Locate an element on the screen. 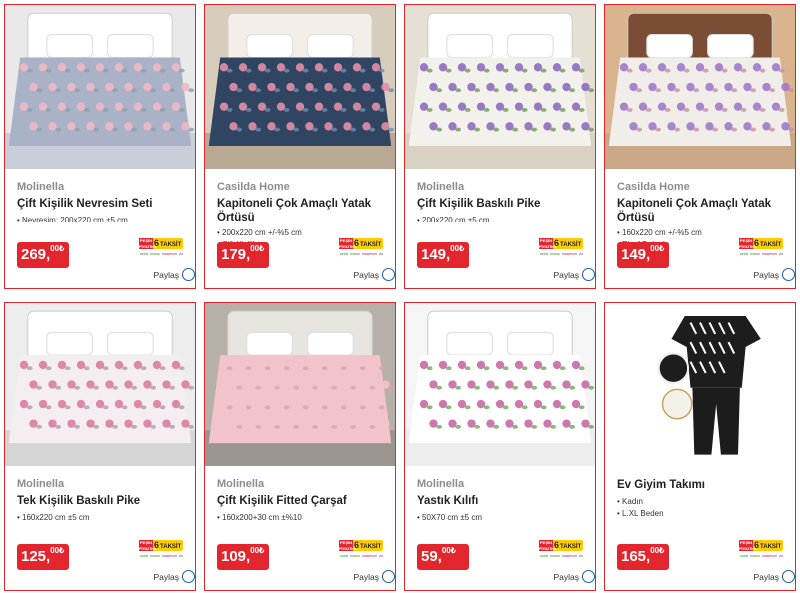 This screenshot has height=593, width=800. pike-pink-floral-icon is located at coordinates (100, 384).